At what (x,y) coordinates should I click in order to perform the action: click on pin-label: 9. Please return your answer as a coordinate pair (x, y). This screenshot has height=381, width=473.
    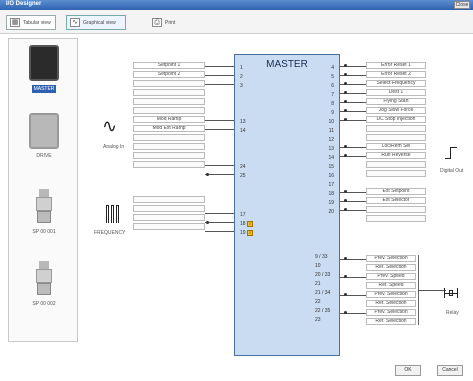
    Looking at the image, I should click on (332, 113).